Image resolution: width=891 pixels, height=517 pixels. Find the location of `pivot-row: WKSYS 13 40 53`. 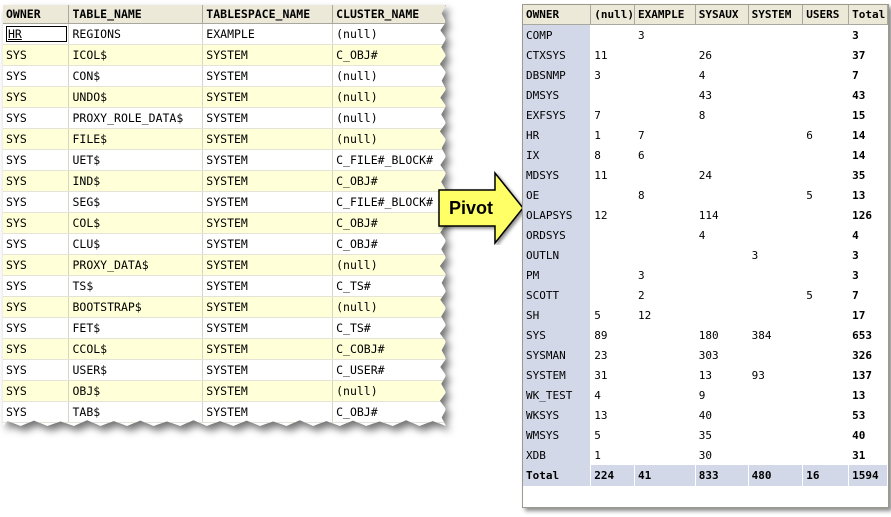

pivot-row: WKSYS 13 40 53 is located at coordinates (705, 415).